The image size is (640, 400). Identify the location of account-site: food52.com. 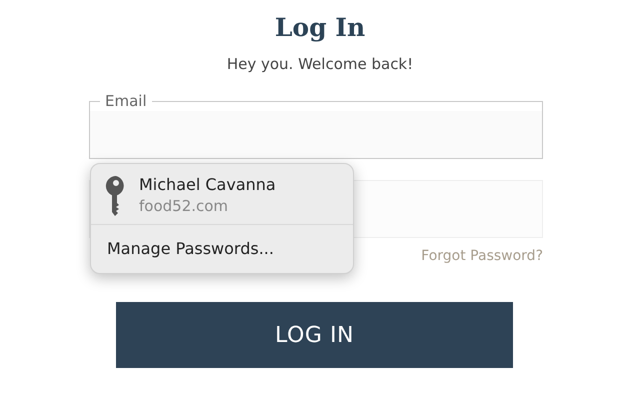
(184, 206).